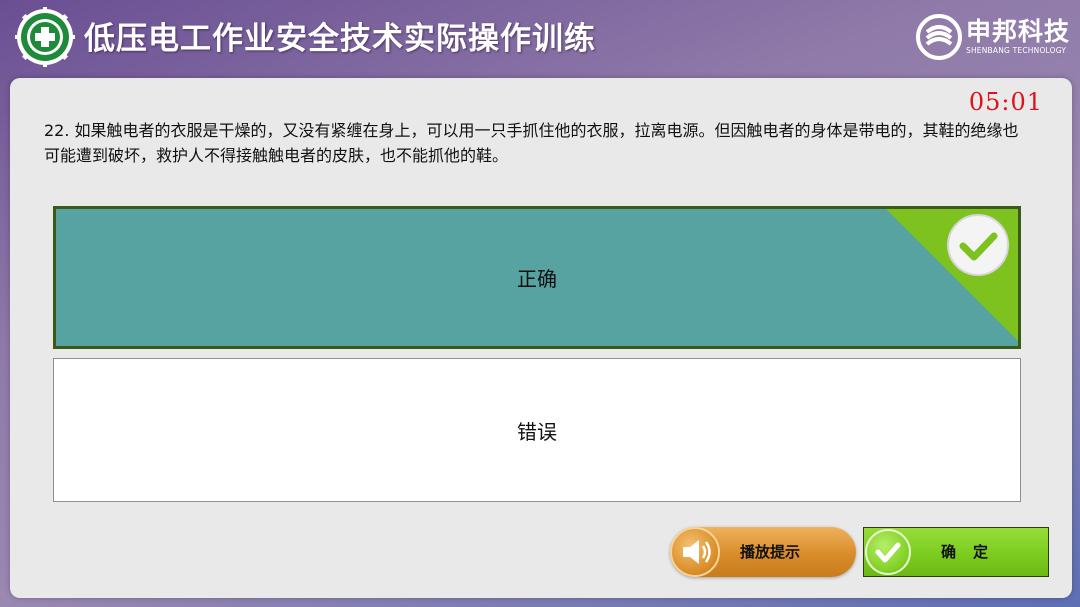 Image resolution: width=1080 pixels, height=607 pixels. Describe the element at coordinates (770, 552) in the screenshot. I see `play-hint-label: 播放提示` at that location.